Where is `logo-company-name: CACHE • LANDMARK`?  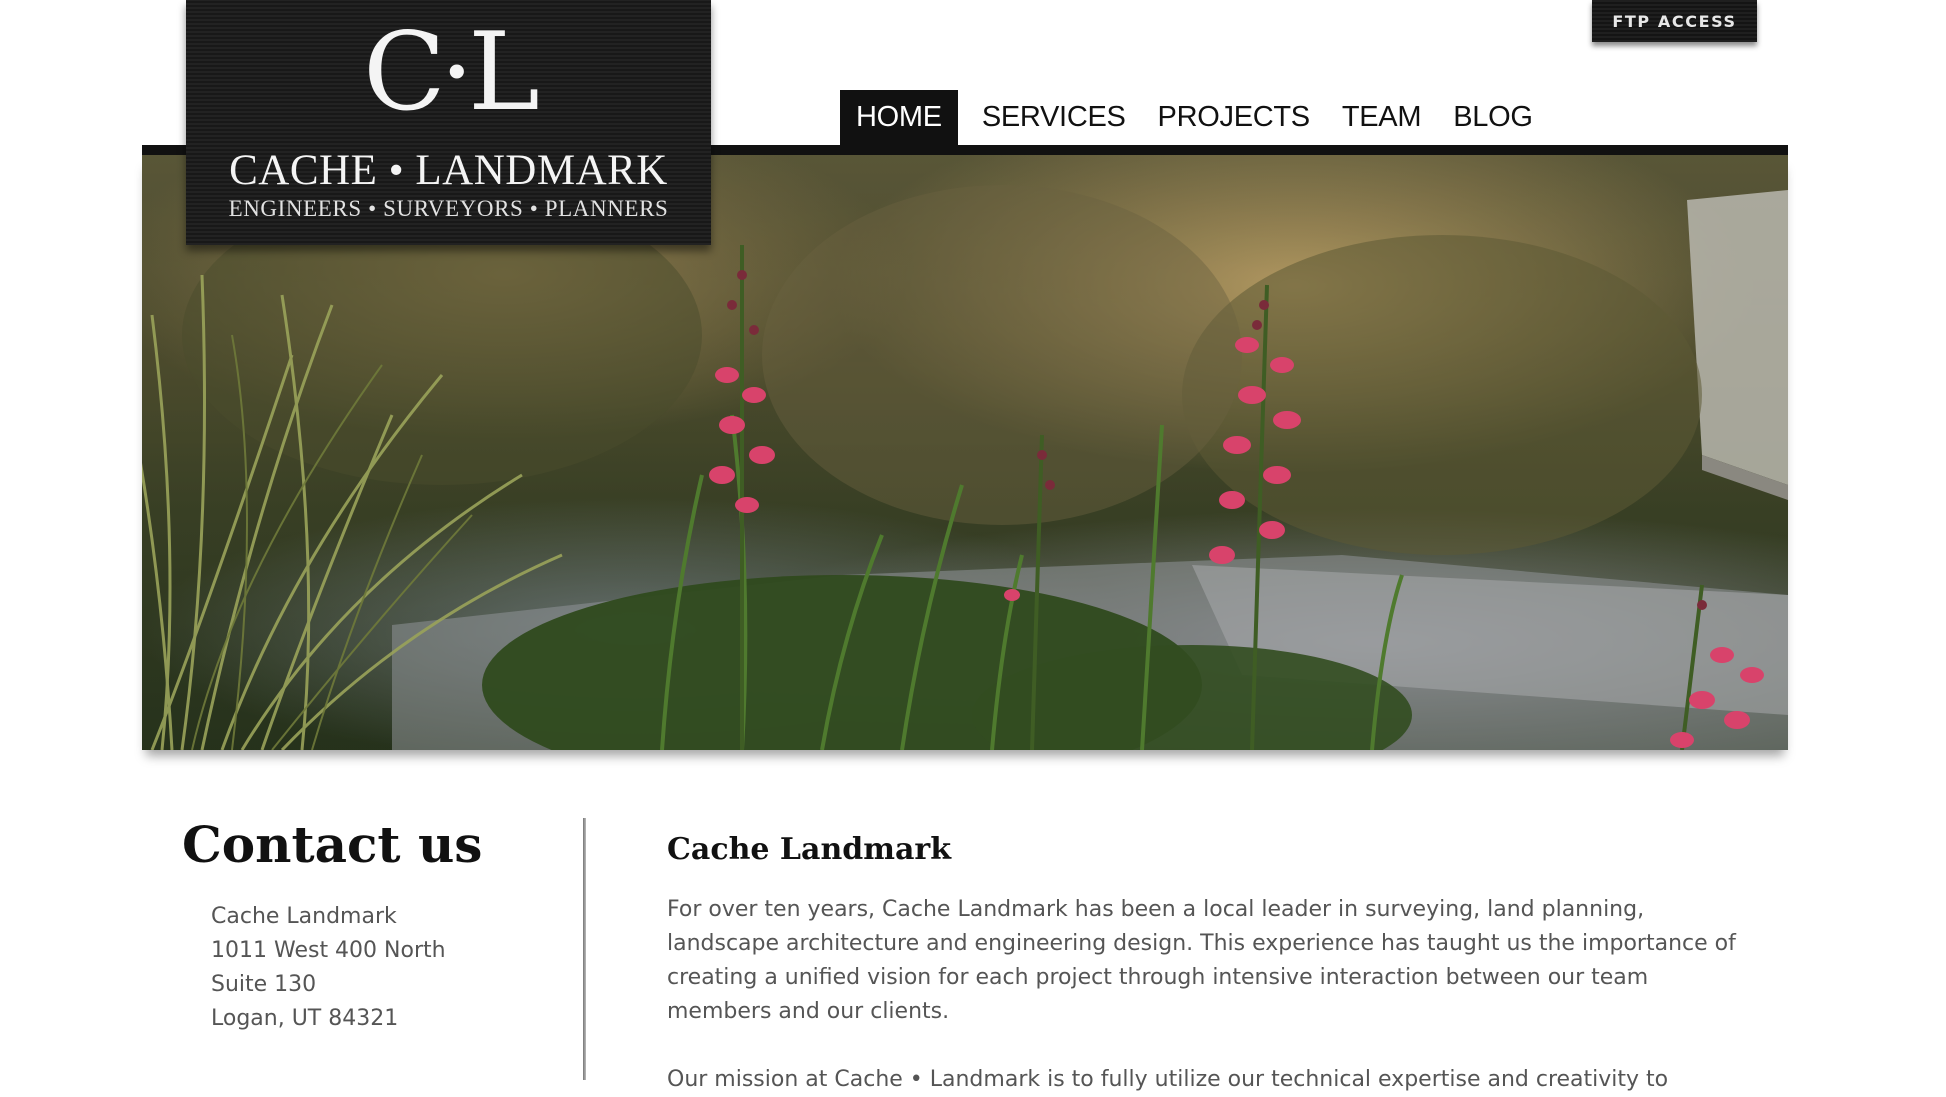
logo-company-name: CACHE • LANDMARK is located at coordinates (448, 170).